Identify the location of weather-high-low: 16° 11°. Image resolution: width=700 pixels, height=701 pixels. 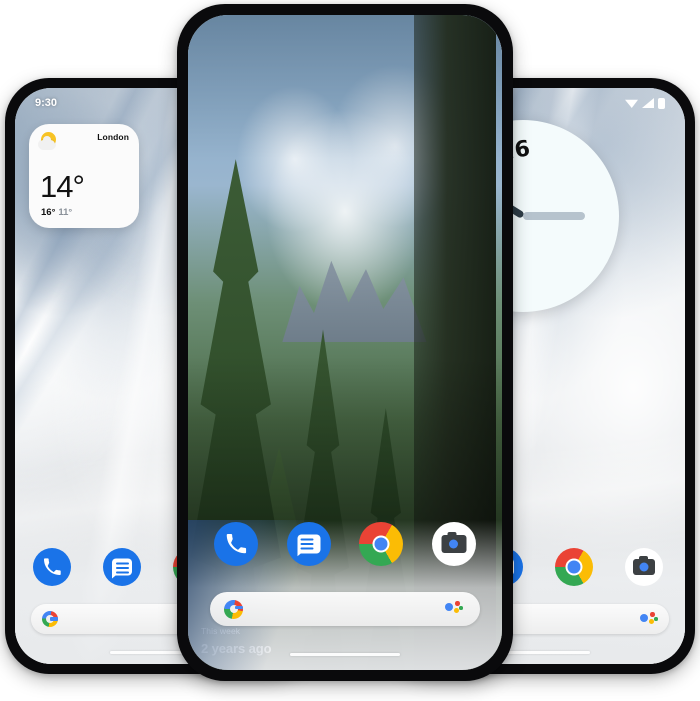
(56, 212).